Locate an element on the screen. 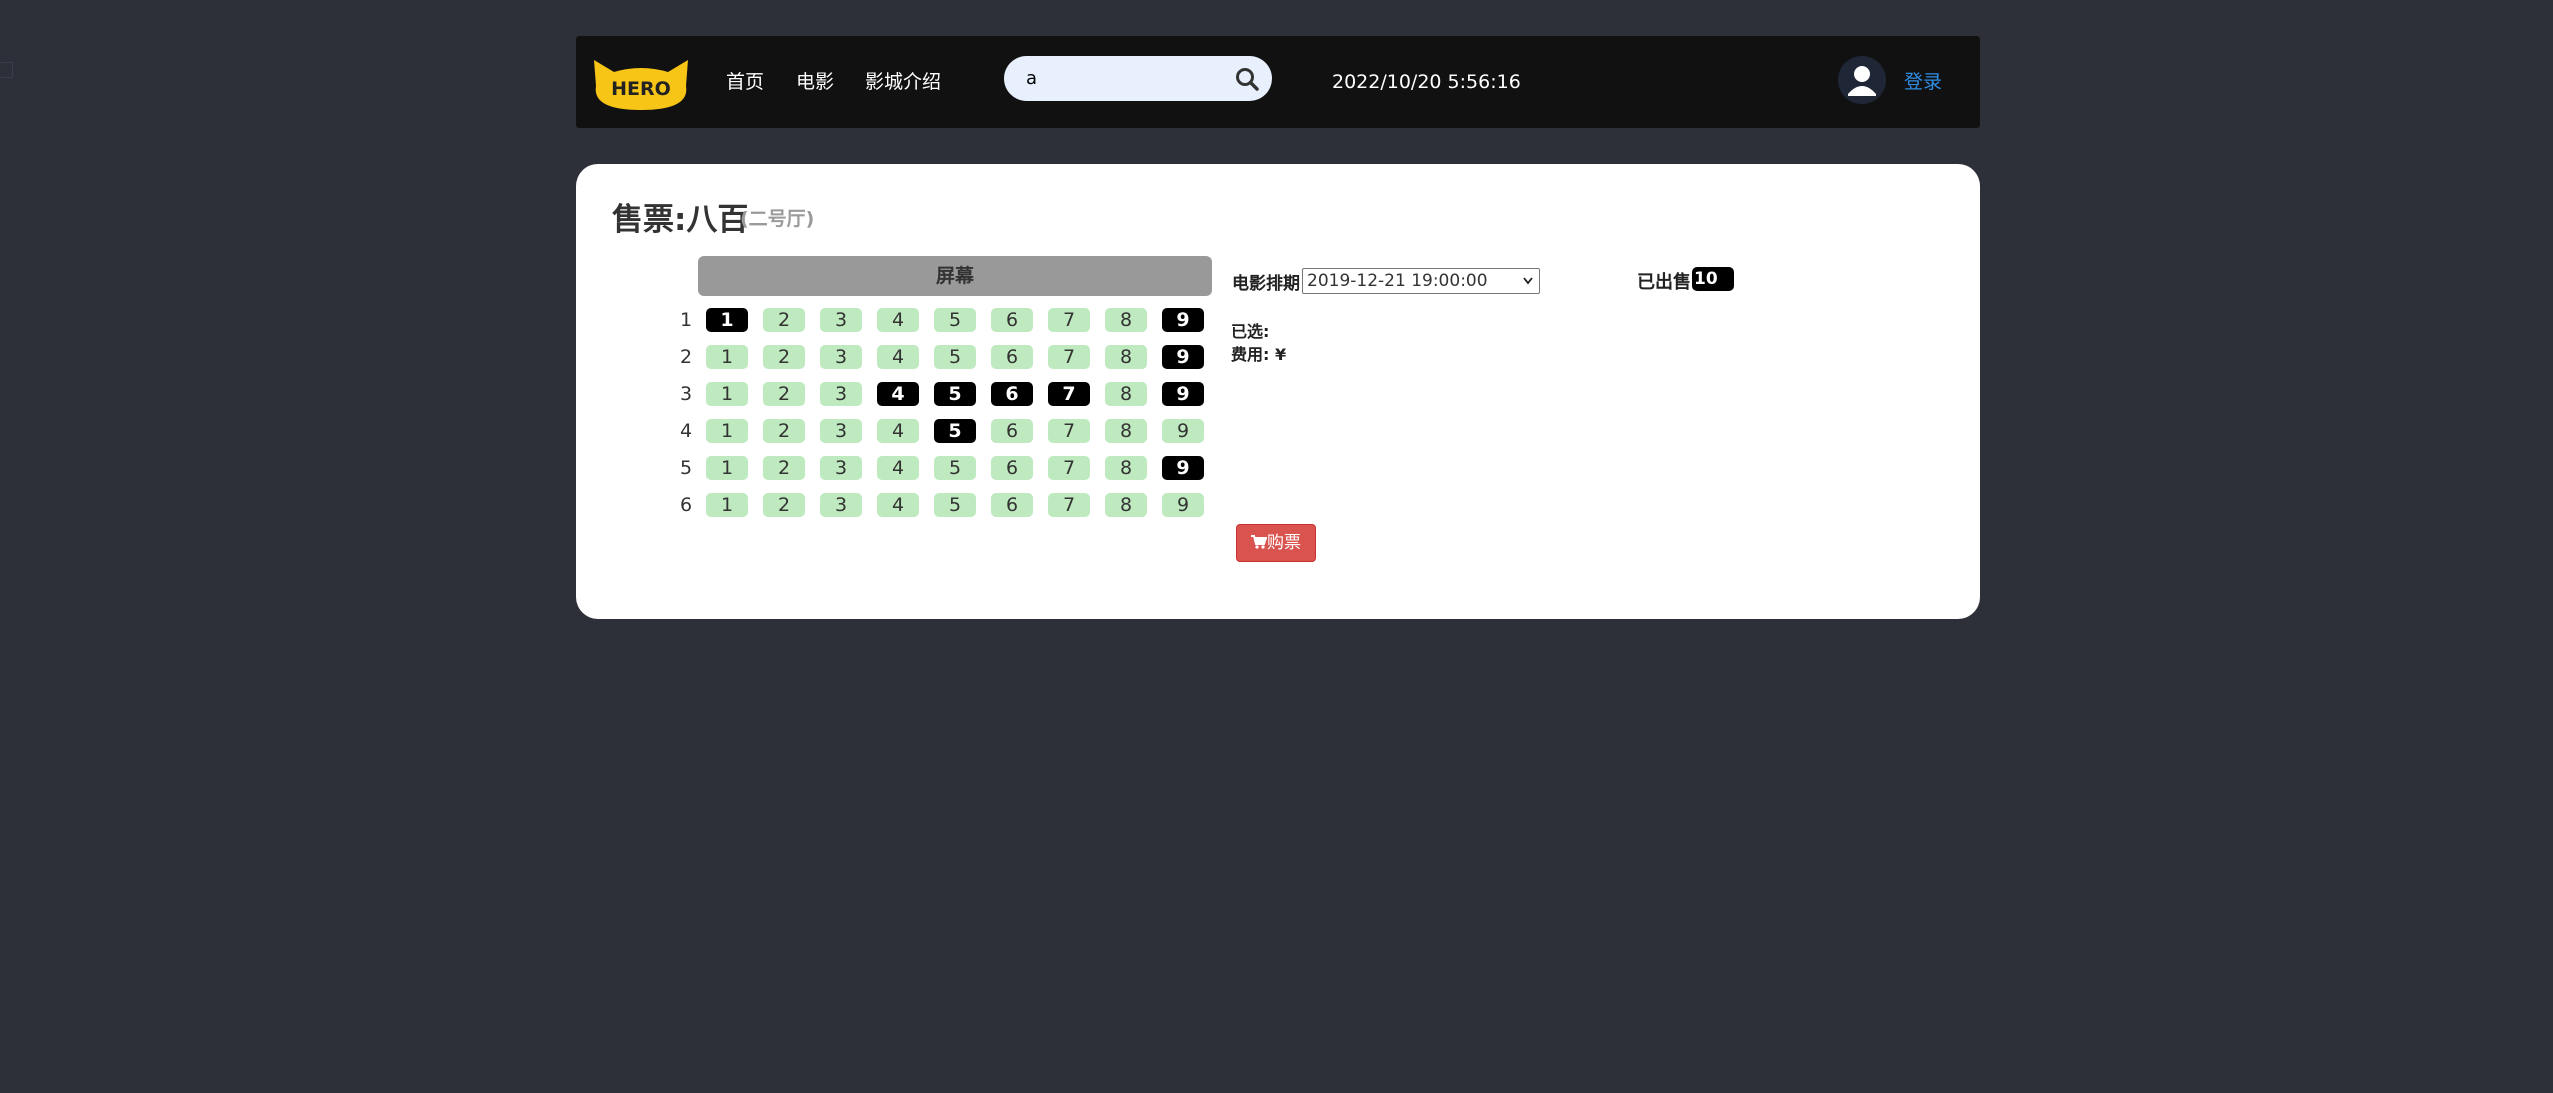 This screenshot has width=2553, height=1093. search-icon is located at coordinates (1247, 79).